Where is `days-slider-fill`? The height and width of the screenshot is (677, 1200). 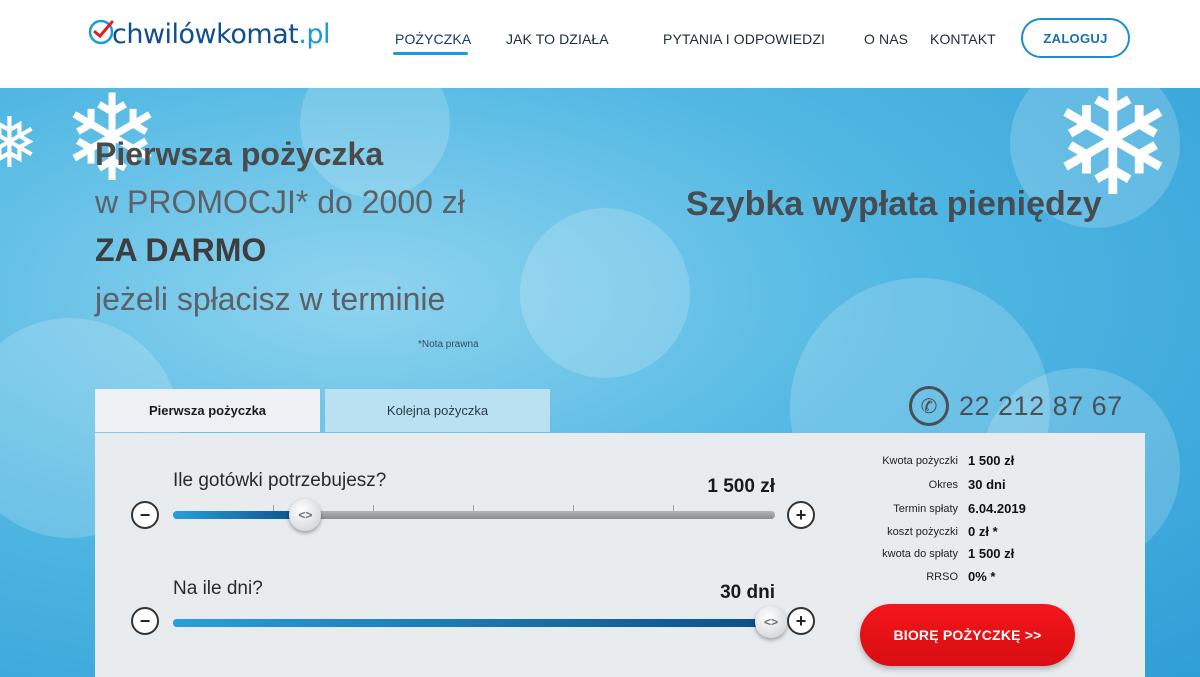 days-slider-fill is located at coordinates (474, 623).